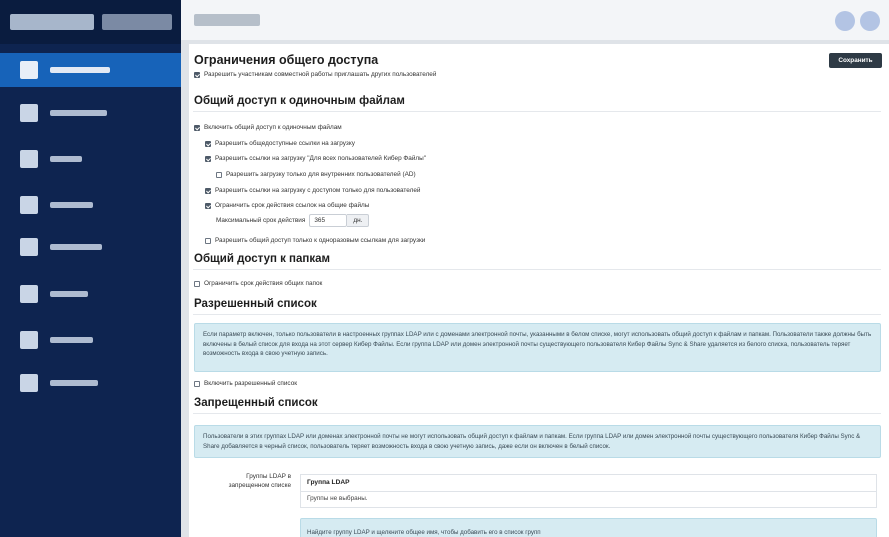  Describe the element at coordinates (286, 60) in the screenshot. I see `page-title: Ограничения общего доступа` at that location.